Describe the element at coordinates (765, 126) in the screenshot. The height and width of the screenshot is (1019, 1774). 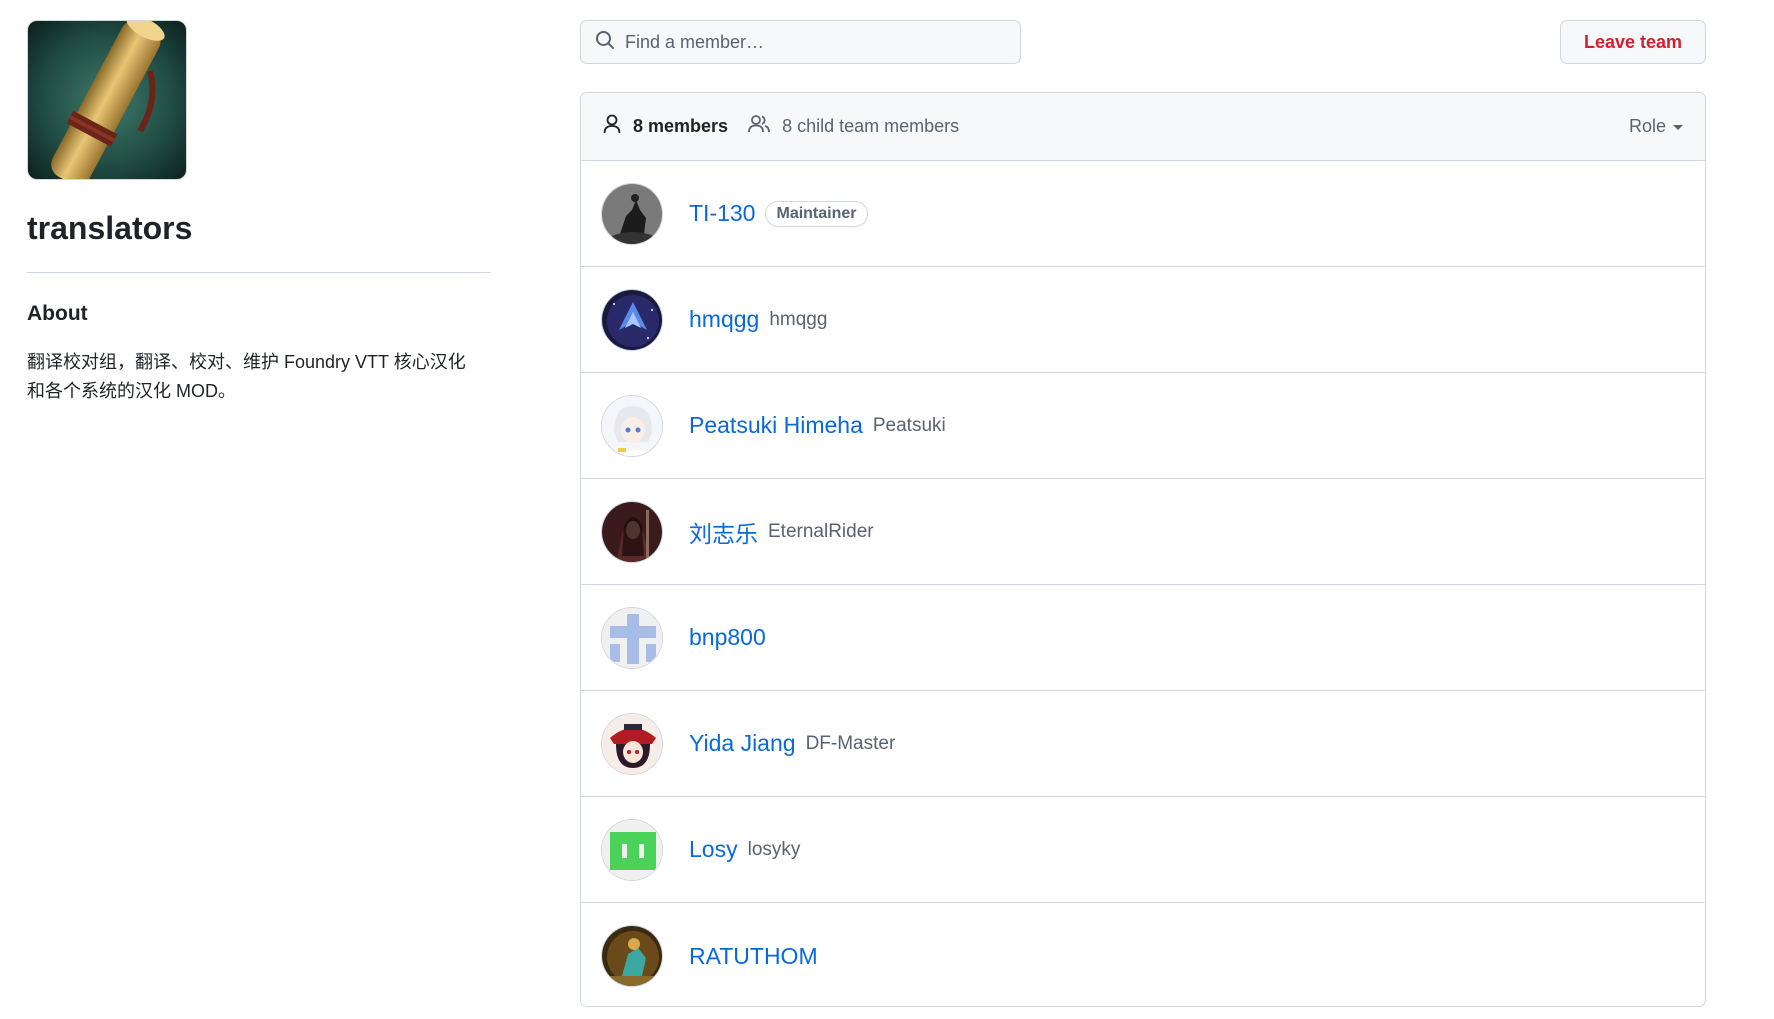
I see `people-icon` at that location.